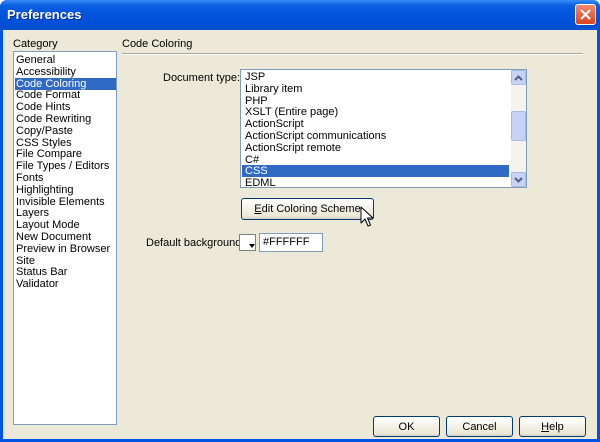  Describe the element at coordinates (65, 83) in the screenshot. I see `category-item: Code Coloring` at that location.